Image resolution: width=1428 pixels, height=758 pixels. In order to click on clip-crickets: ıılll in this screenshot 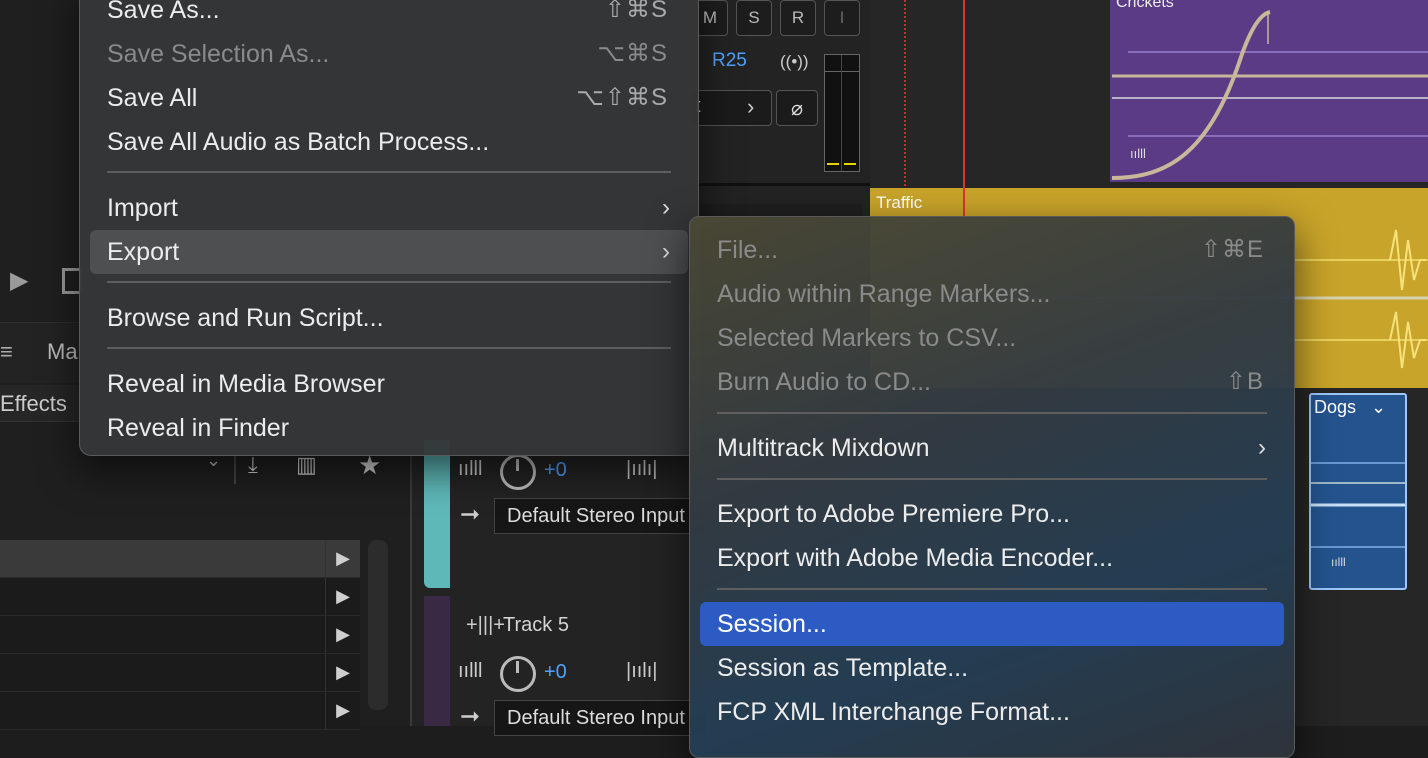, I will do `click(1269, 91)`.